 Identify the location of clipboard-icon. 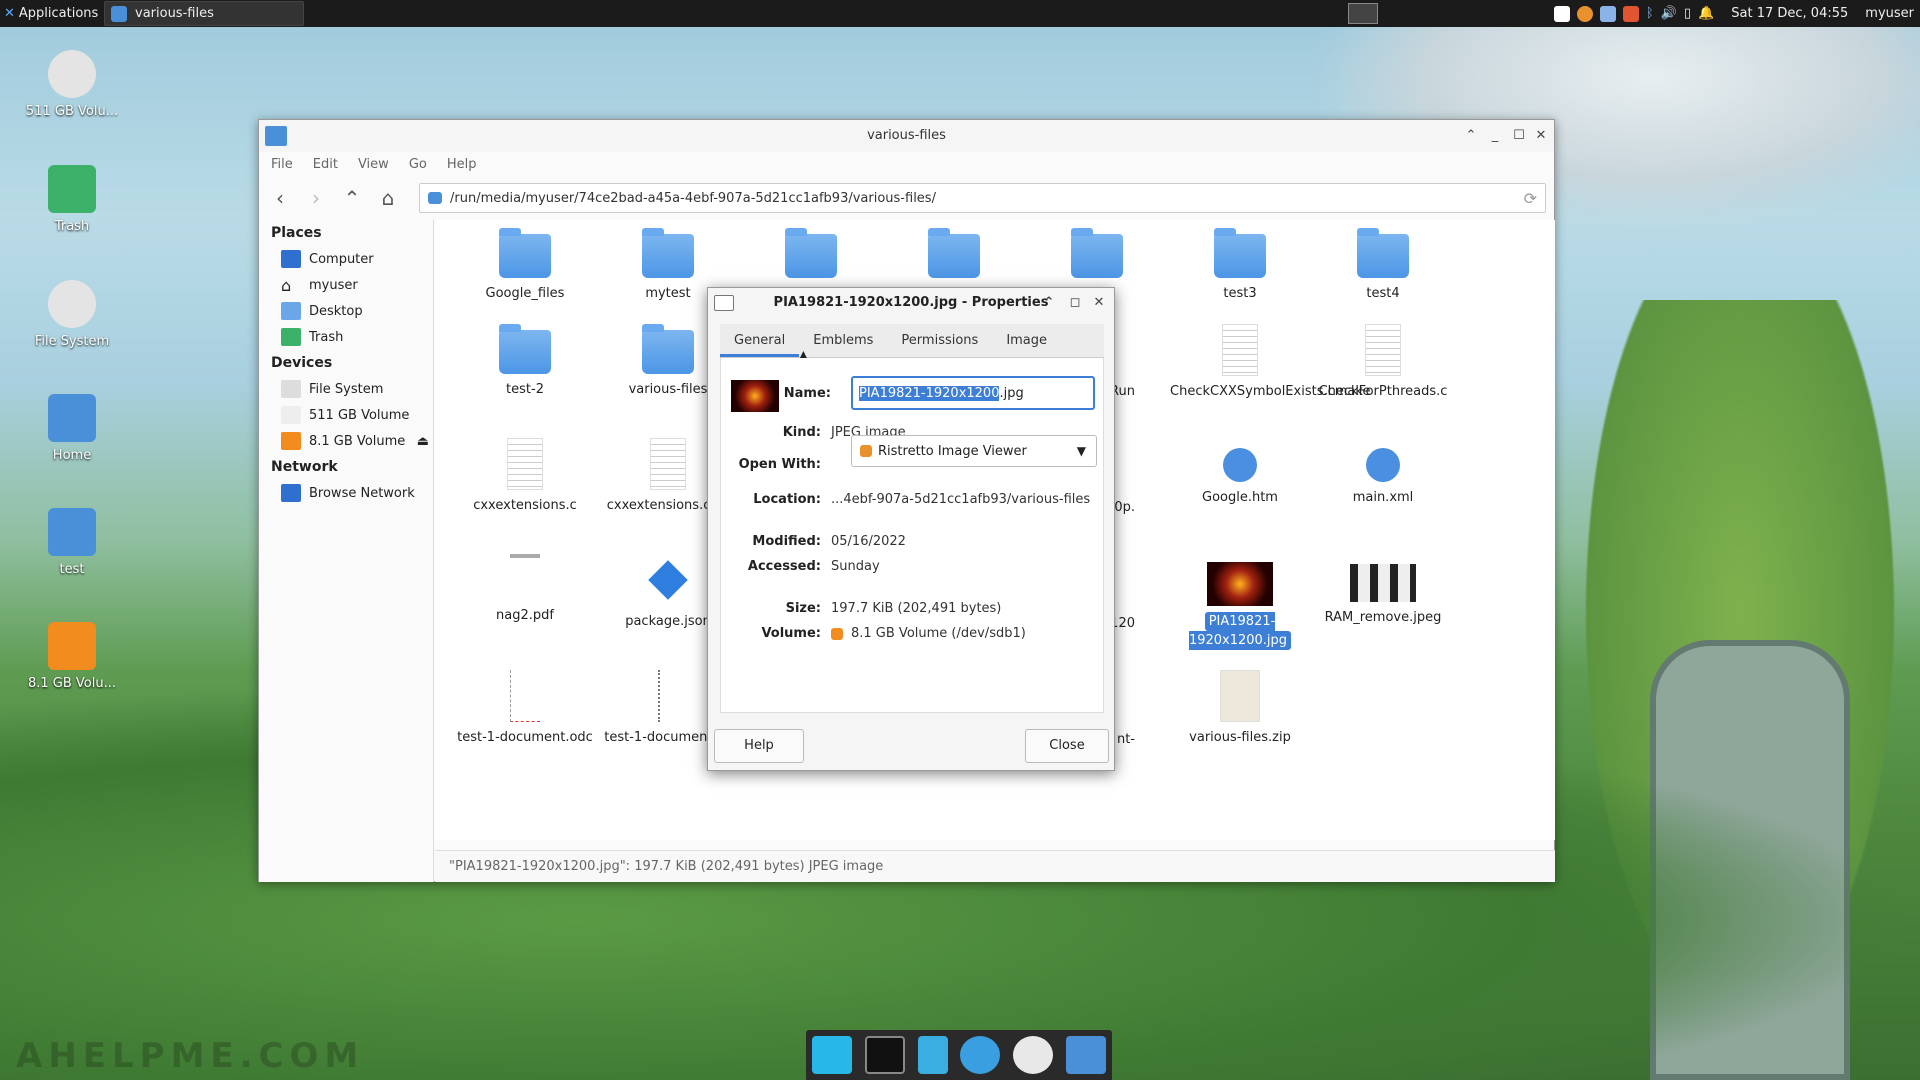
(1561, 13).